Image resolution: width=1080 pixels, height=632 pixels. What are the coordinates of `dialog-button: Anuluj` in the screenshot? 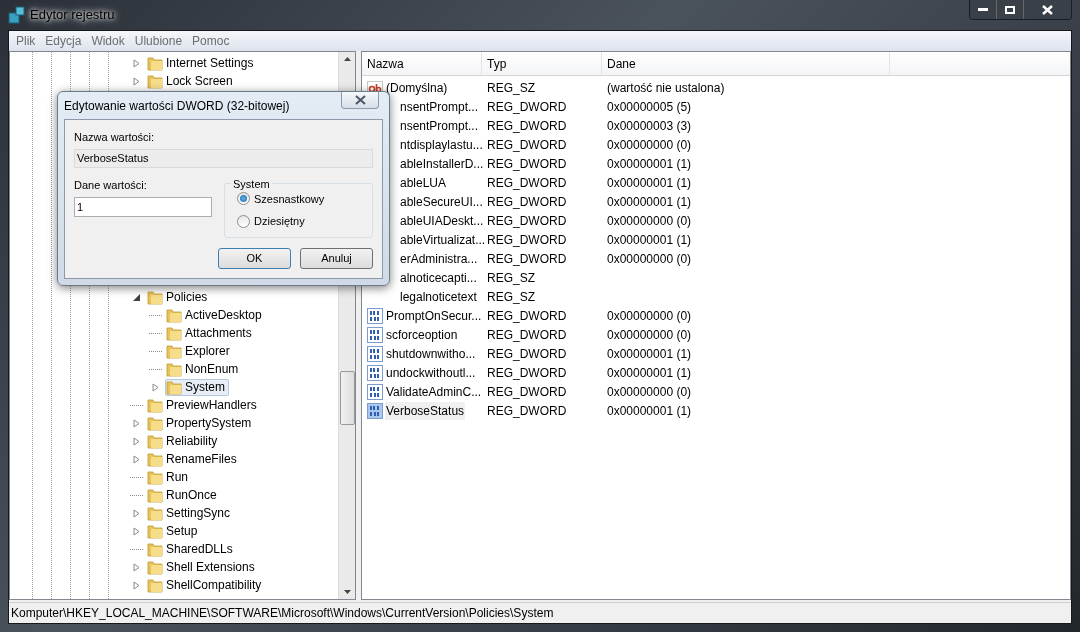 It's located at (336, 258).